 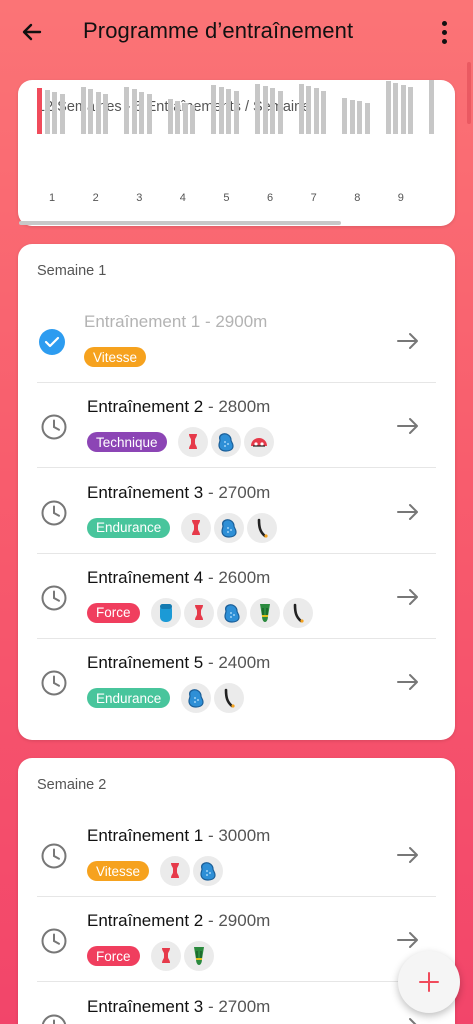 I want to click on session-tags: Endurance, so click(x=166, y=698).